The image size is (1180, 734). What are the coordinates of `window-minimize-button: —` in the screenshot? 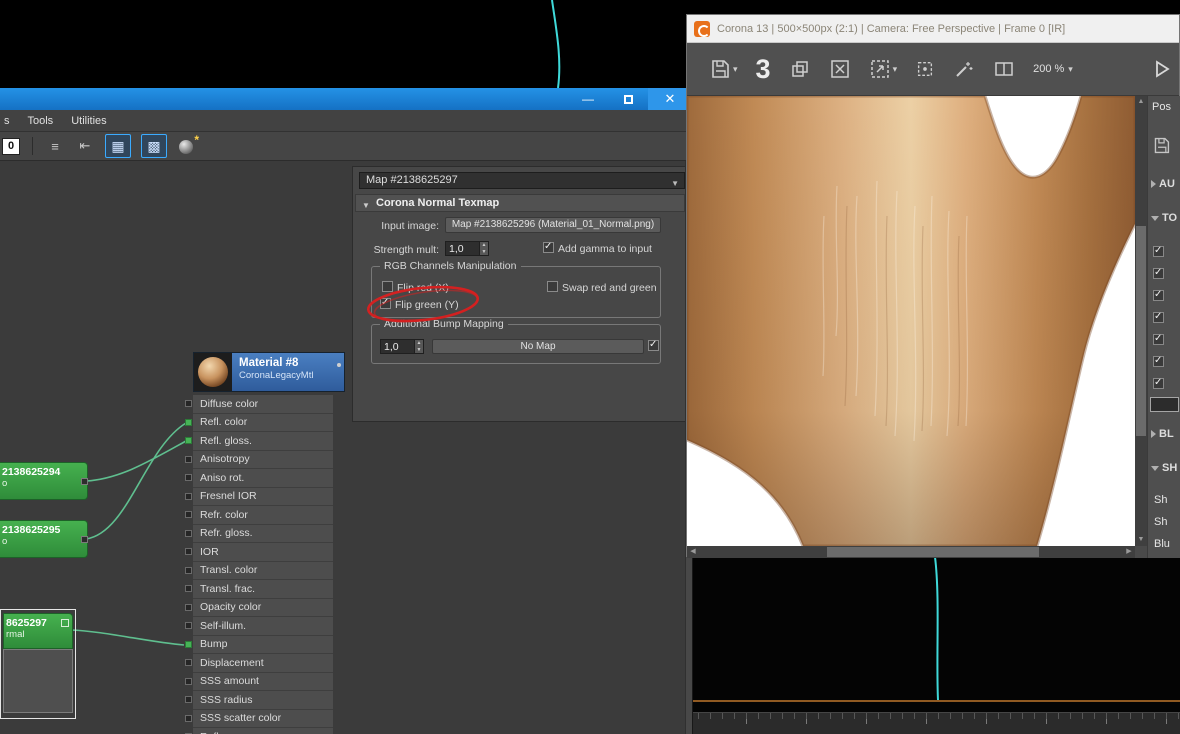 It's located at (588, 99).